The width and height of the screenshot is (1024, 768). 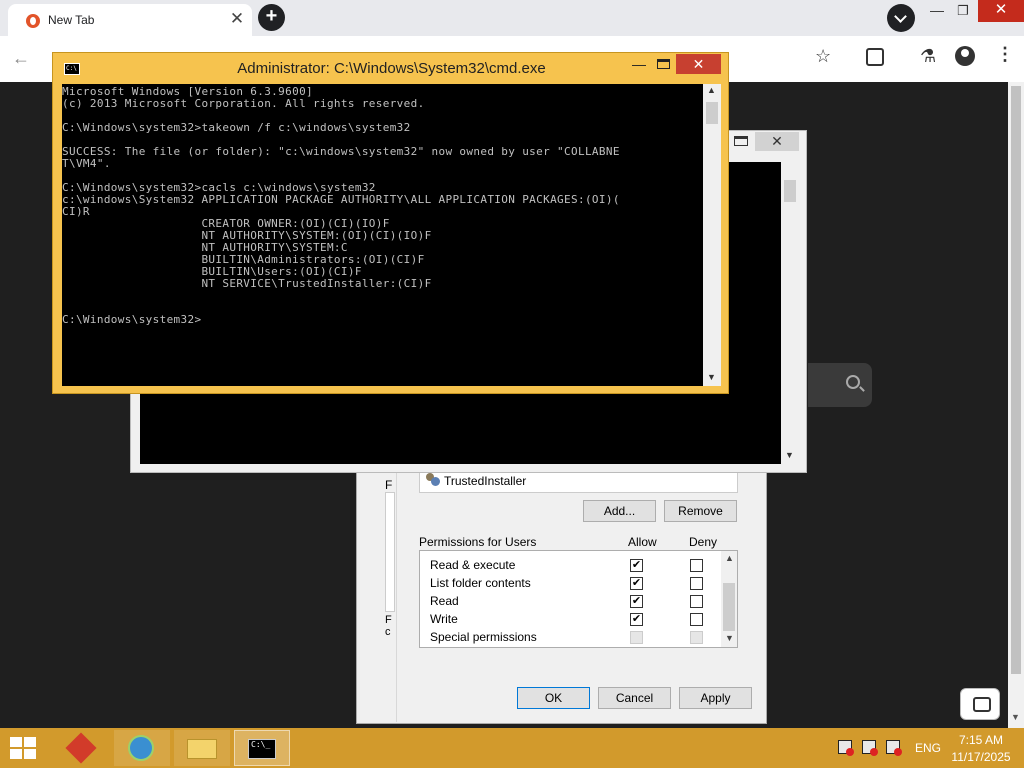 I want to click on taskbar-app-browser, so click(x=142, y=748).